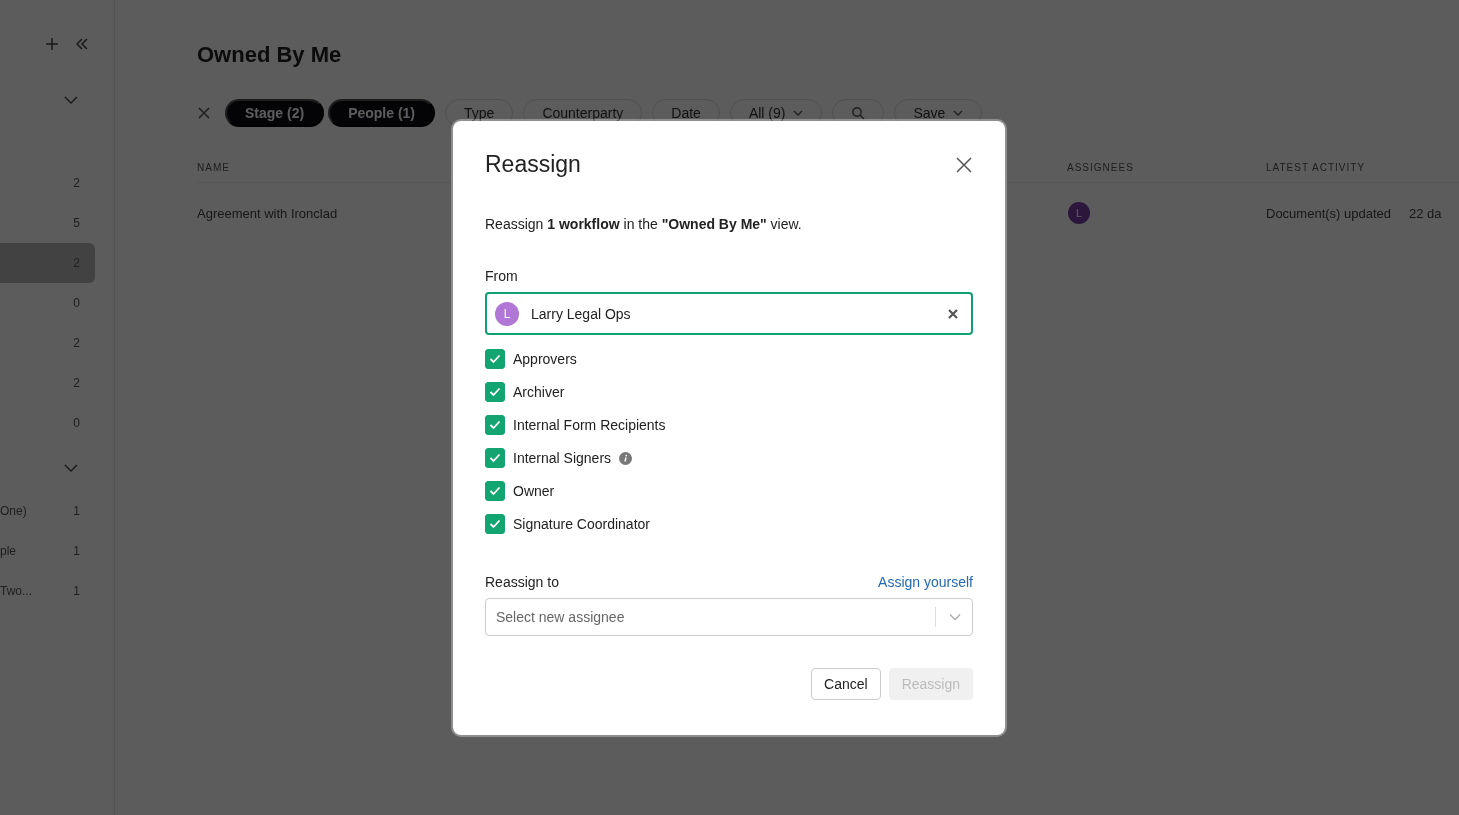 This screenshot has width=1459, height=815. Describe the element at coordinates (82, 44) in the screenshot. I see `collapse-icon` at that location.